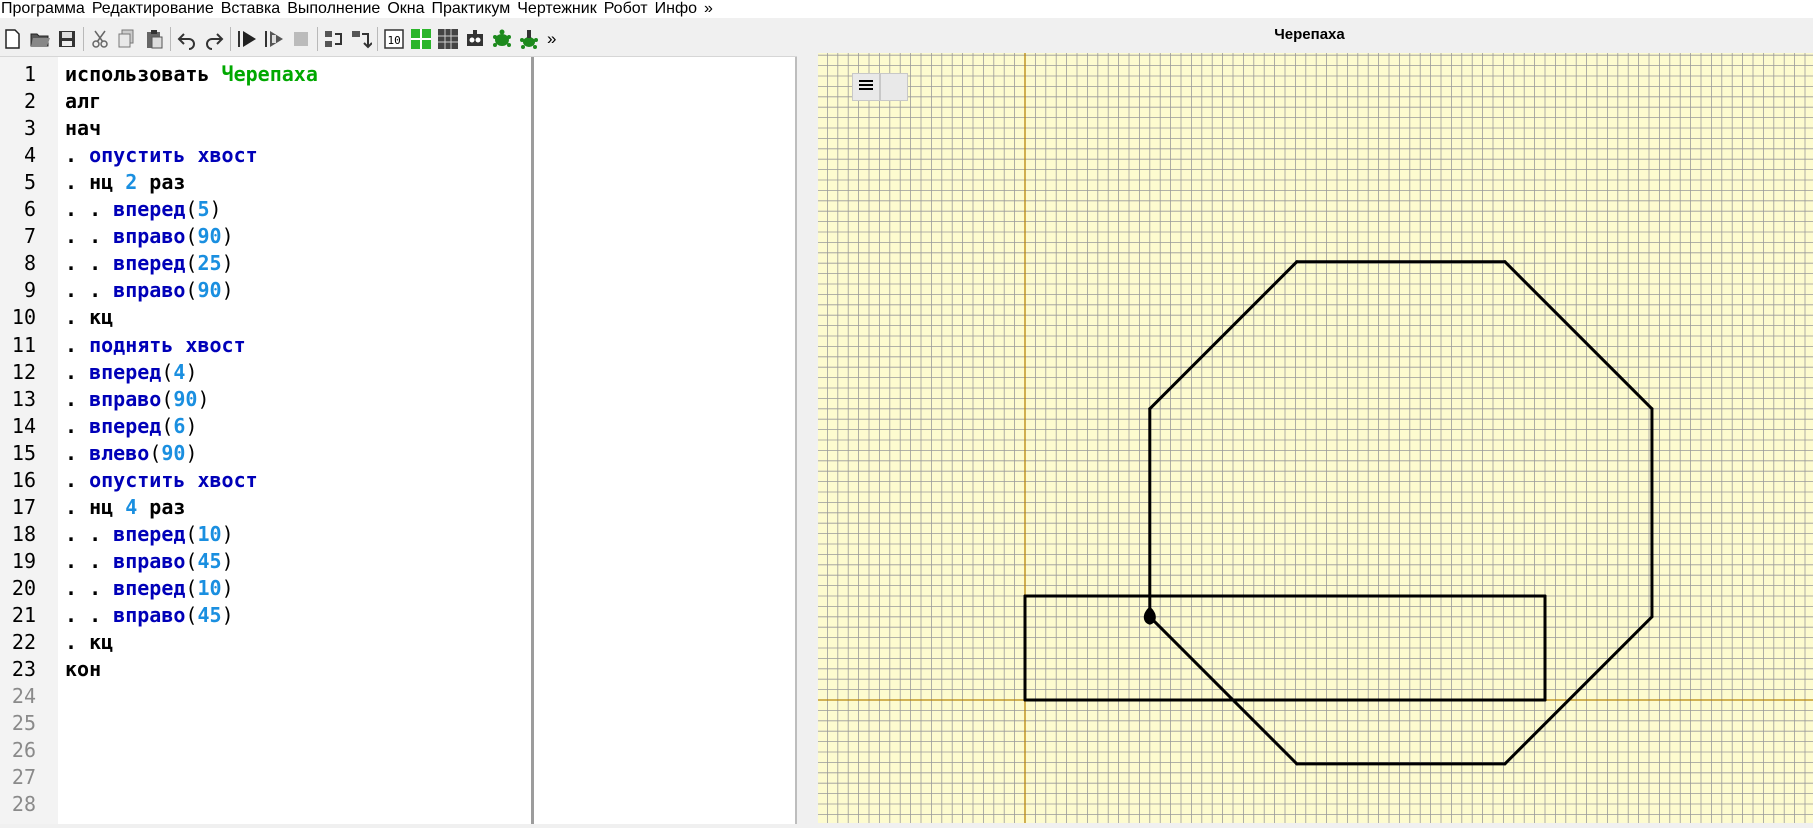  Describe the element at coordinates (475, 9) in the screenshot. I see `menu-item-5: Практикум` at that location.